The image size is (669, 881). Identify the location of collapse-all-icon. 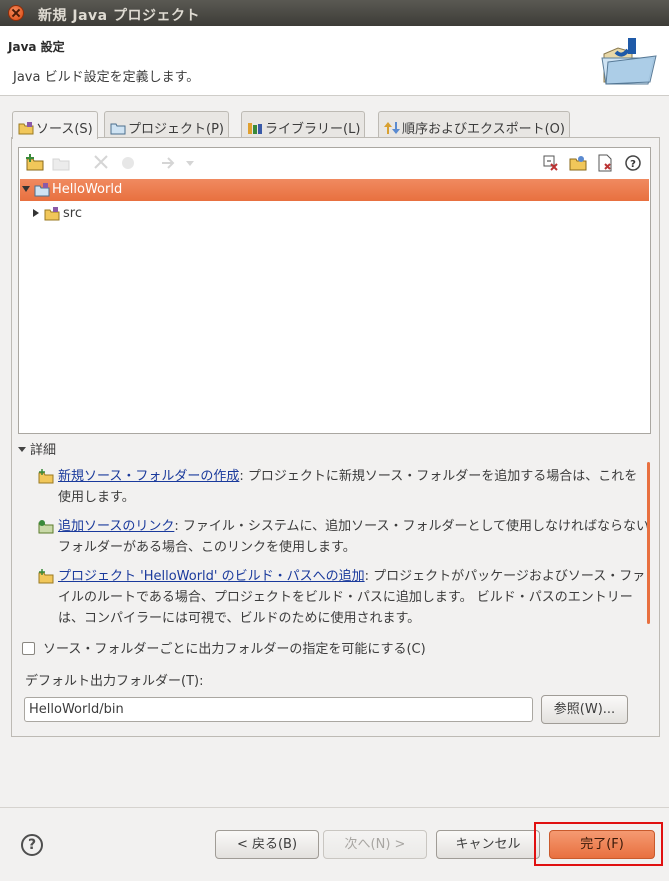
(551, 163).